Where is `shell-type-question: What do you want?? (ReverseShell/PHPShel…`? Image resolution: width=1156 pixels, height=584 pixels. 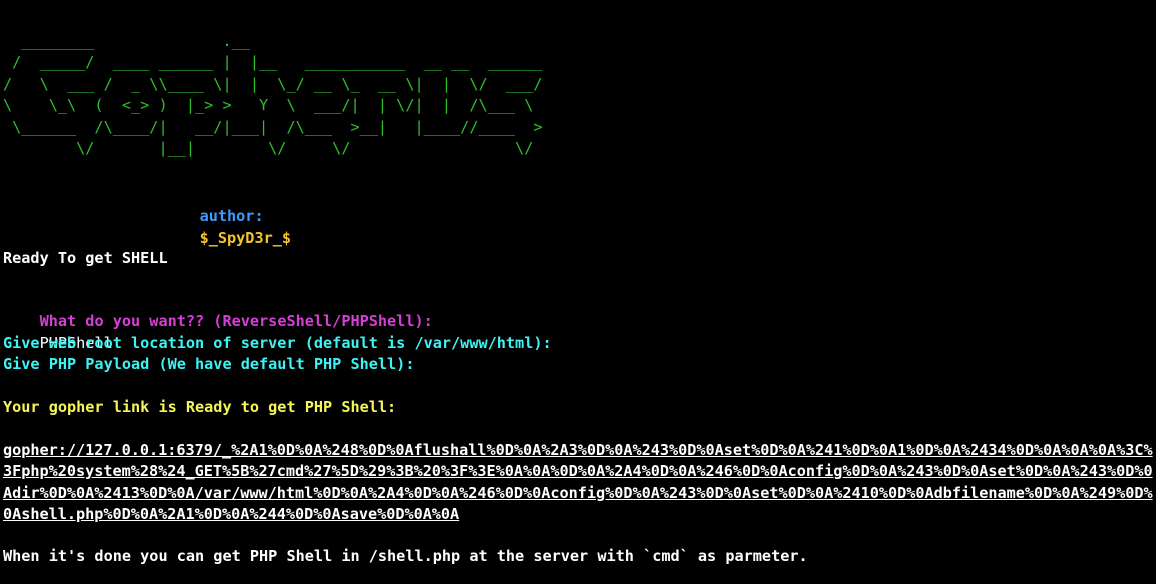 shell-type-question: What do you want?? (ReverseShell/PHPShel… is located at coordinates (218, 320).